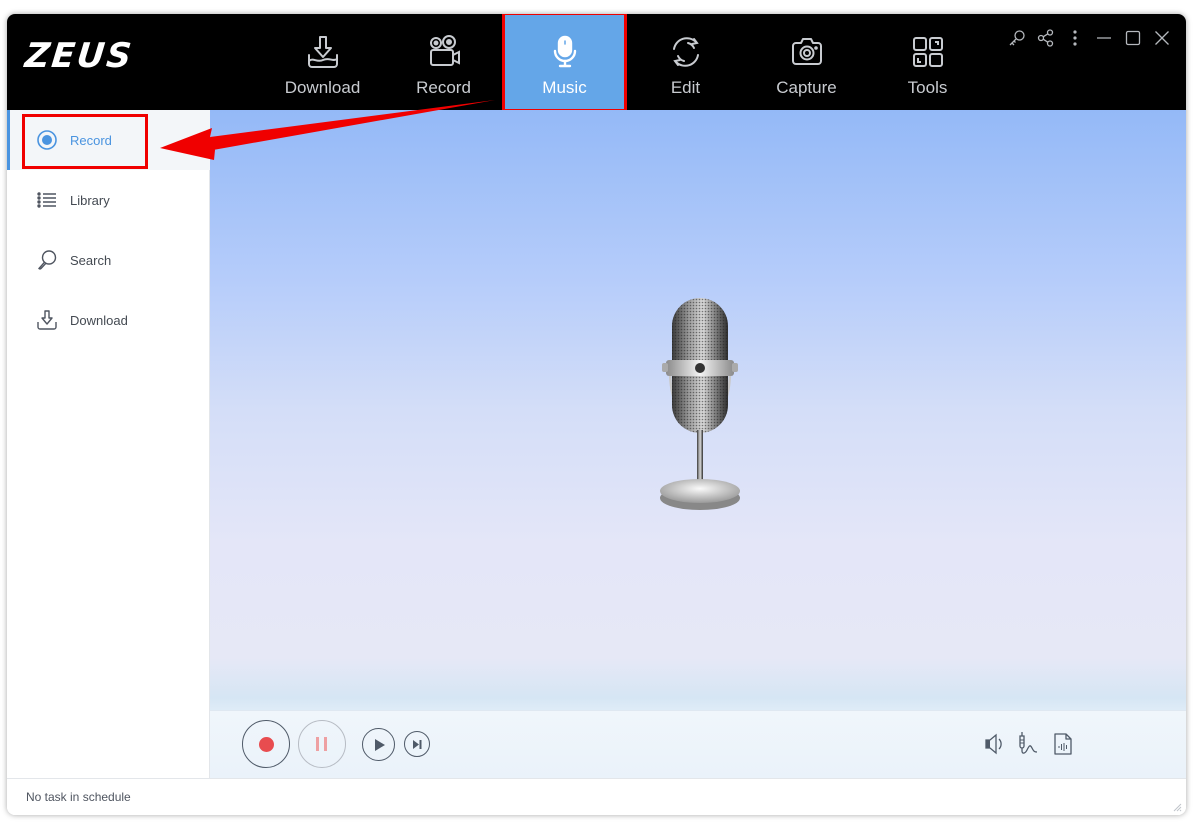 Image resolution: width=1196 pixels, height=826 pixels. I want to click on audio-jack-icon, so click(1028, 744).